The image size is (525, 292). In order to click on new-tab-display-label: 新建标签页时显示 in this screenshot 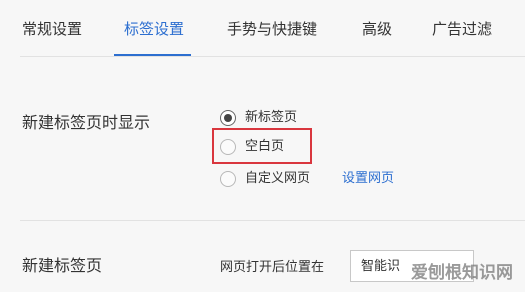, I will do `click(86, 122)`.